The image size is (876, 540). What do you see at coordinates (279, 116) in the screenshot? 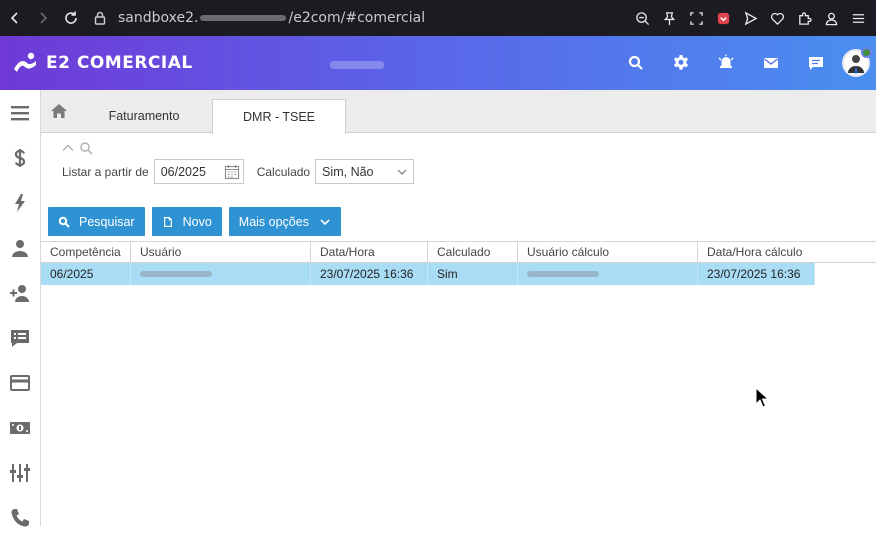
I see `tab-dmr-tsee: DMR - TSEE` at bounding box center [279, 116].